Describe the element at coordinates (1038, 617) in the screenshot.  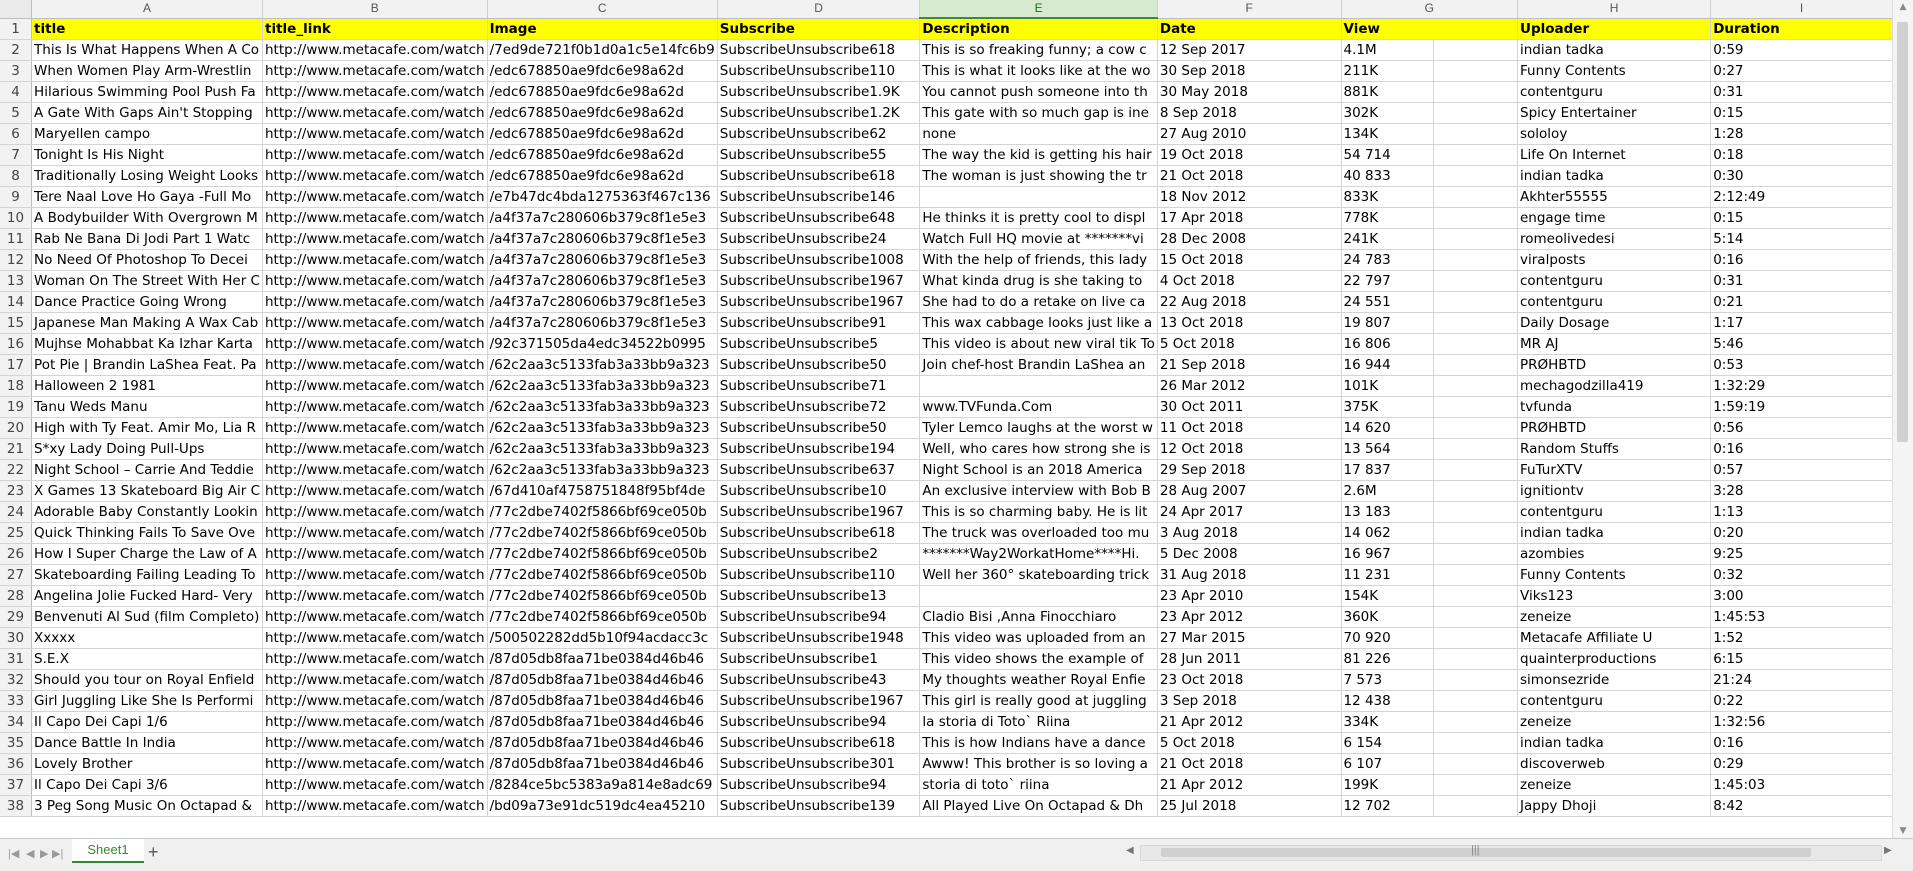
I see `grid-cell: Cladio Bisi ,Anna Finocchiaro` at that location.